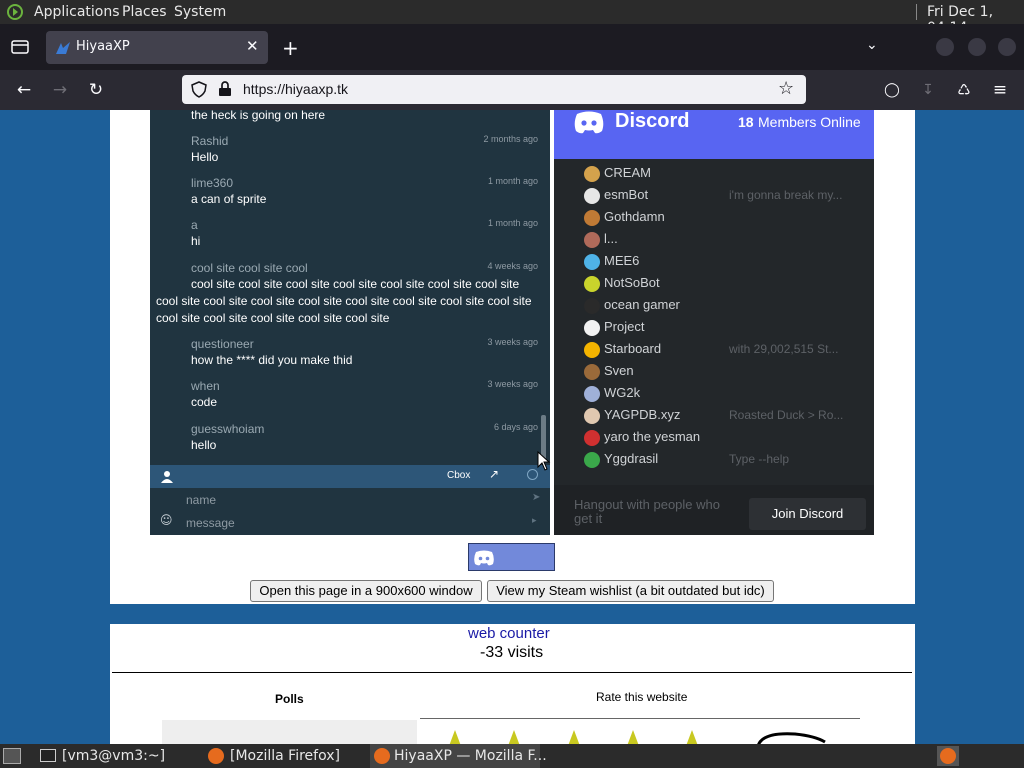 The height and width of the screenshot is (768, 1024). What do you see at coordinates (632, 282) in the screenshot?
I see `member-name: NotSoBot` at bounding box center [632, 282].